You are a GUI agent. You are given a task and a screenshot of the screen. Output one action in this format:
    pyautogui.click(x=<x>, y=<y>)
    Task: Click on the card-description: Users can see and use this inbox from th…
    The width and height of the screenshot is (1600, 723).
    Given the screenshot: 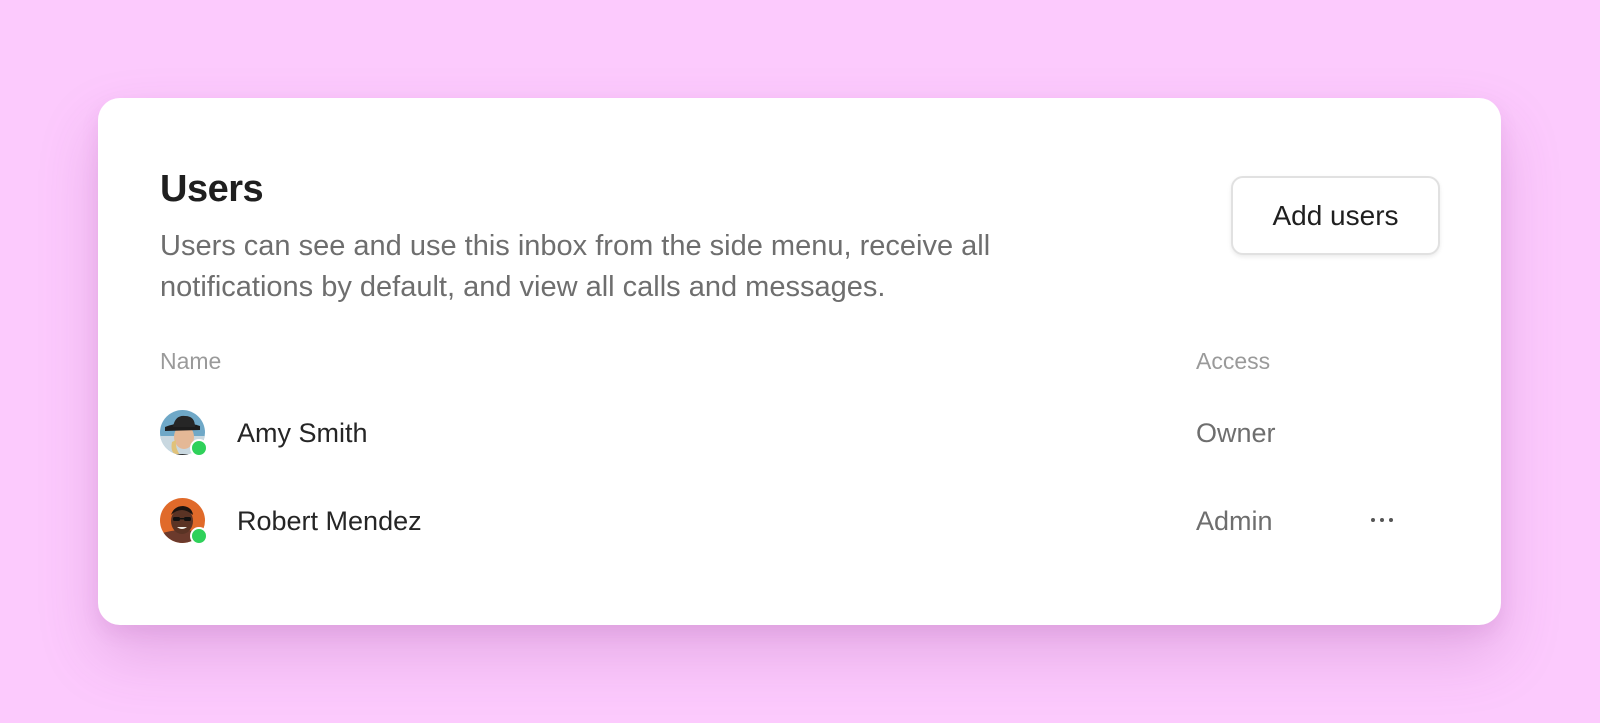 What is the action you would take?
    pyautogui.click(x=575, y=266)
    